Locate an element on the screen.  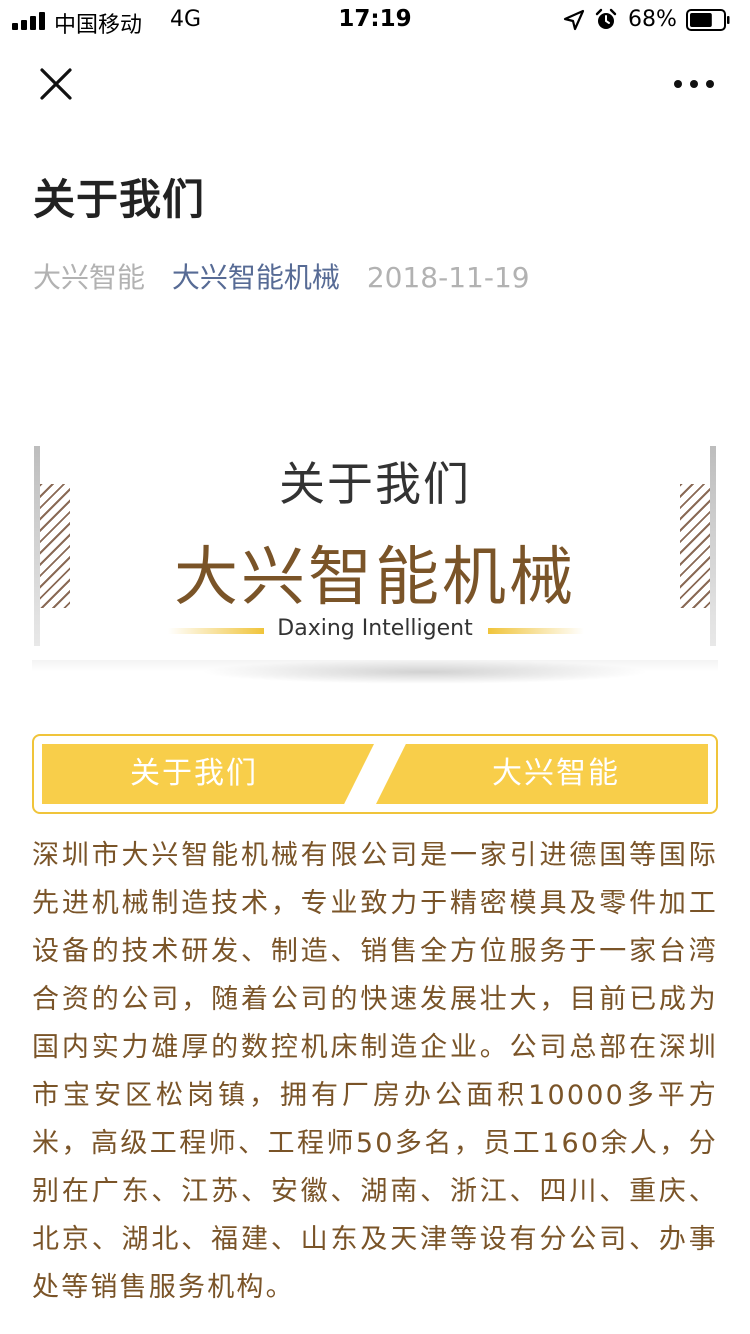
tab-label: 关于我们 is located at coordinates (194, 773).